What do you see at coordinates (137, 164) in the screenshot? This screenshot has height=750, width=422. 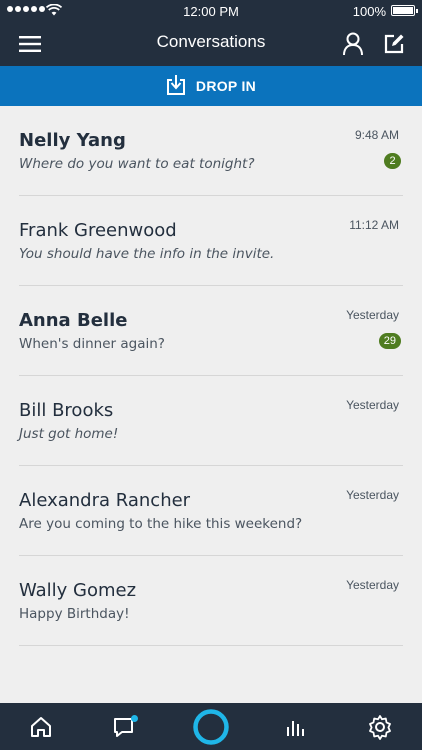 I see `message-preview: Where do you want to eat tonight?` at bounding box center [137, 164].